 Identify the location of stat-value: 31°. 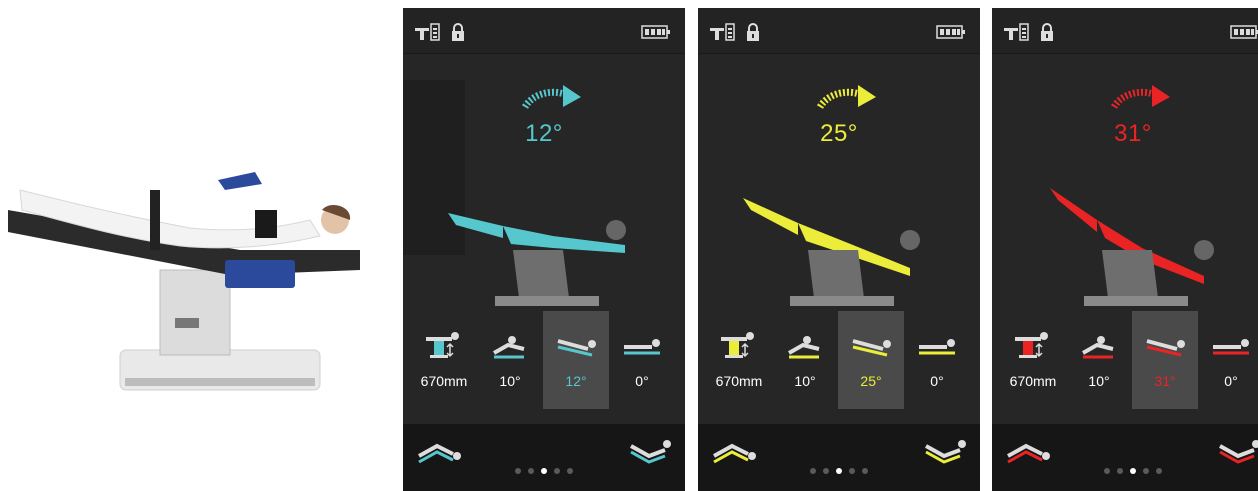
(1165, 381).